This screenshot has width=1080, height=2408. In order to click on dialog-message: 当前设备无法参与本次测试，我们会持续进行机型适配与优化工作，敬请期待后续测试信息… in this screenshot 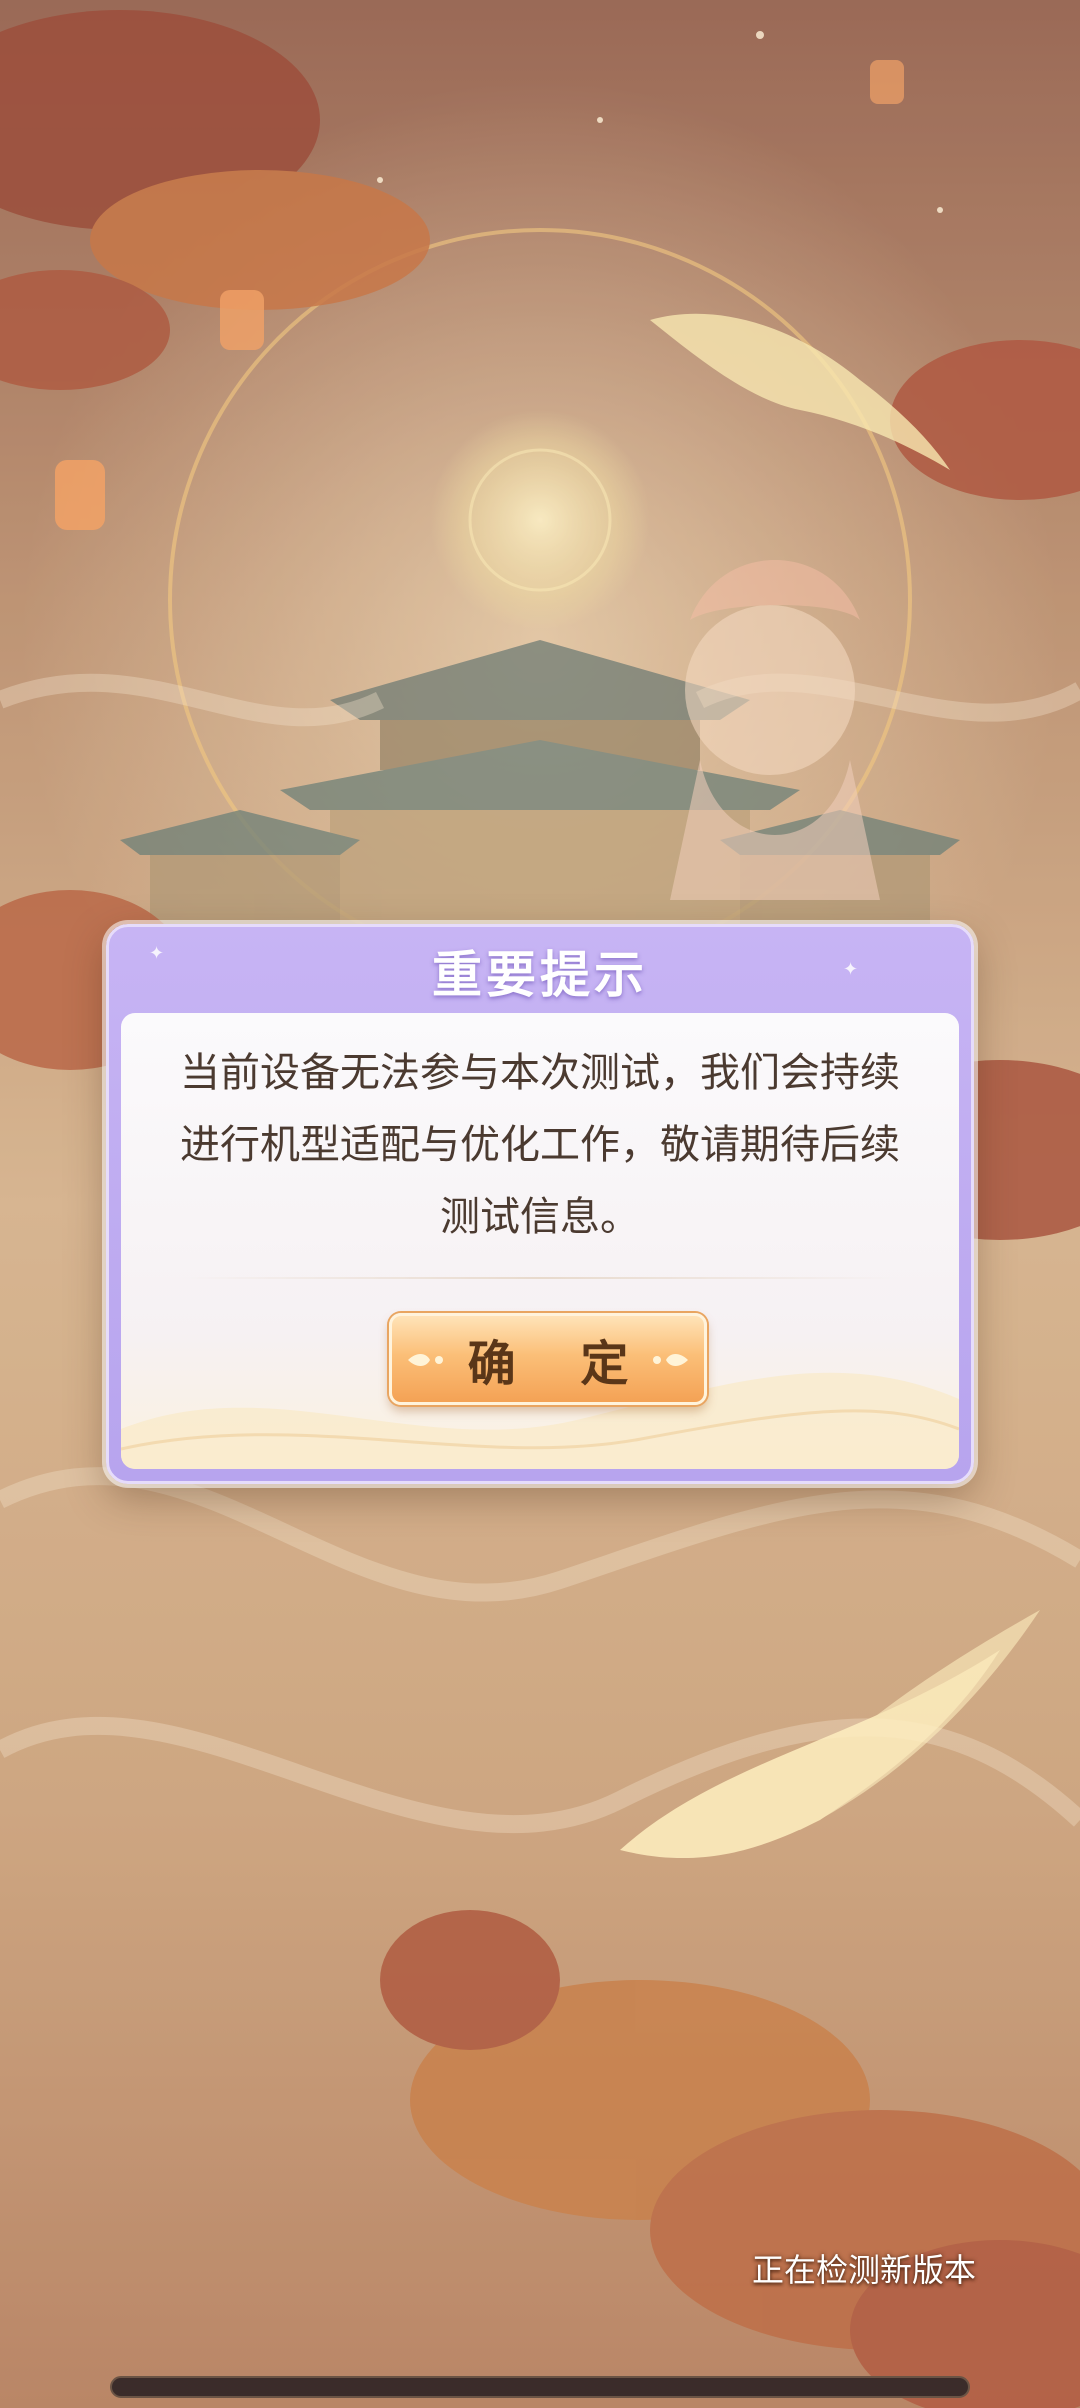, I will do `click(540, 1145)`.